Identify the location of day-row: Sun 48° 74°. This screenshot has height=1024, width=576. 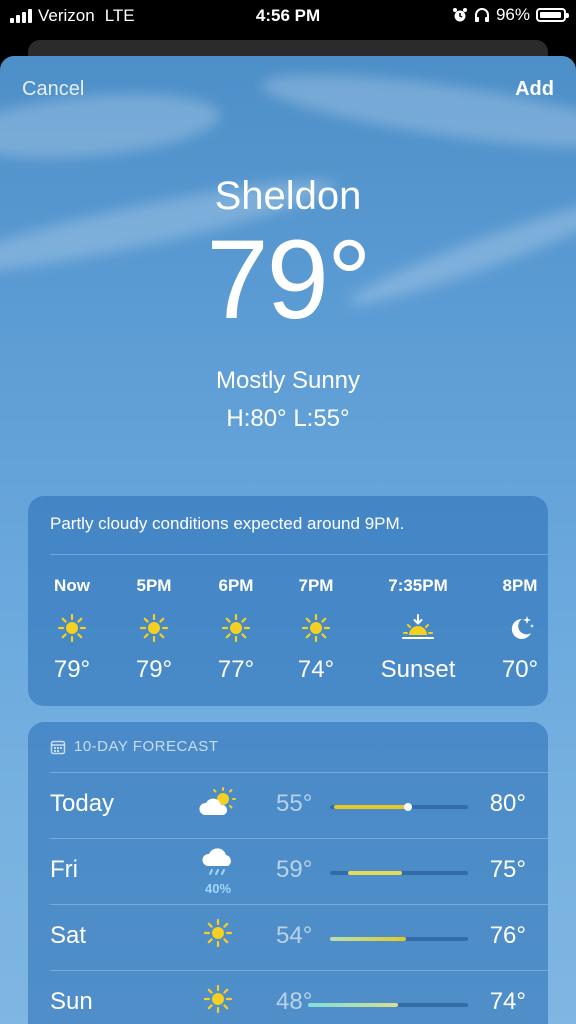
(288, 997).